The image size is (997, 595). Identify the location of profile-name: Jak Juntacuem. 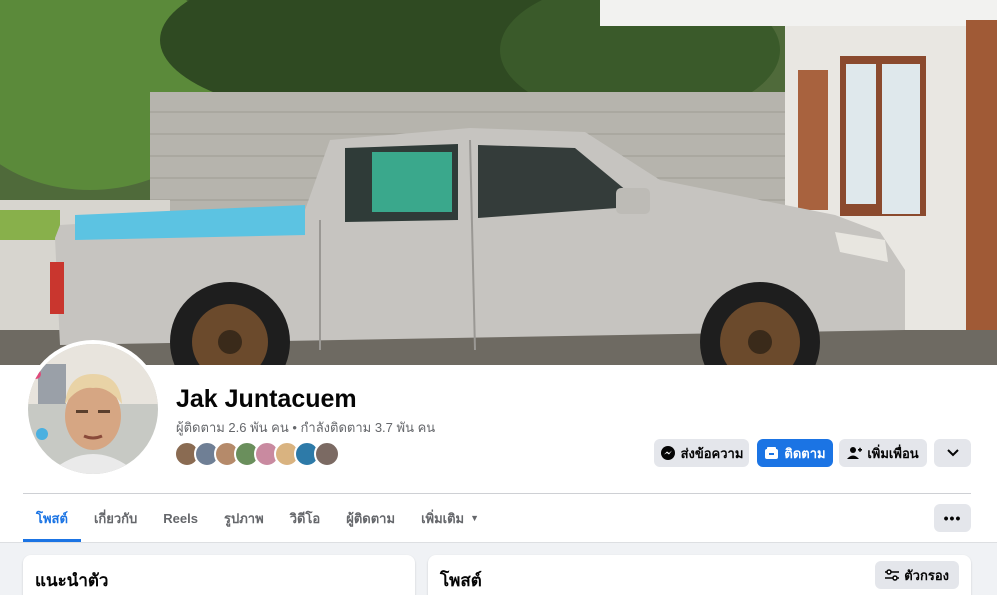
(266, 399).